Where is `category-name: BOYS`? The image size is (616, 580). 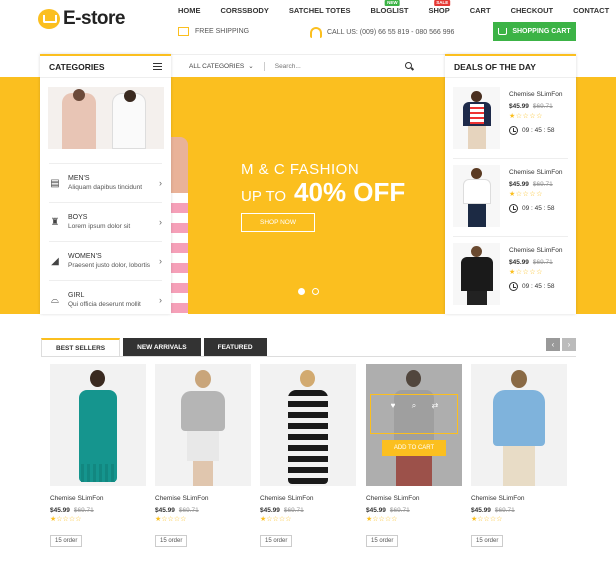
category-name: BOYS is located at coordinates (78, 217).